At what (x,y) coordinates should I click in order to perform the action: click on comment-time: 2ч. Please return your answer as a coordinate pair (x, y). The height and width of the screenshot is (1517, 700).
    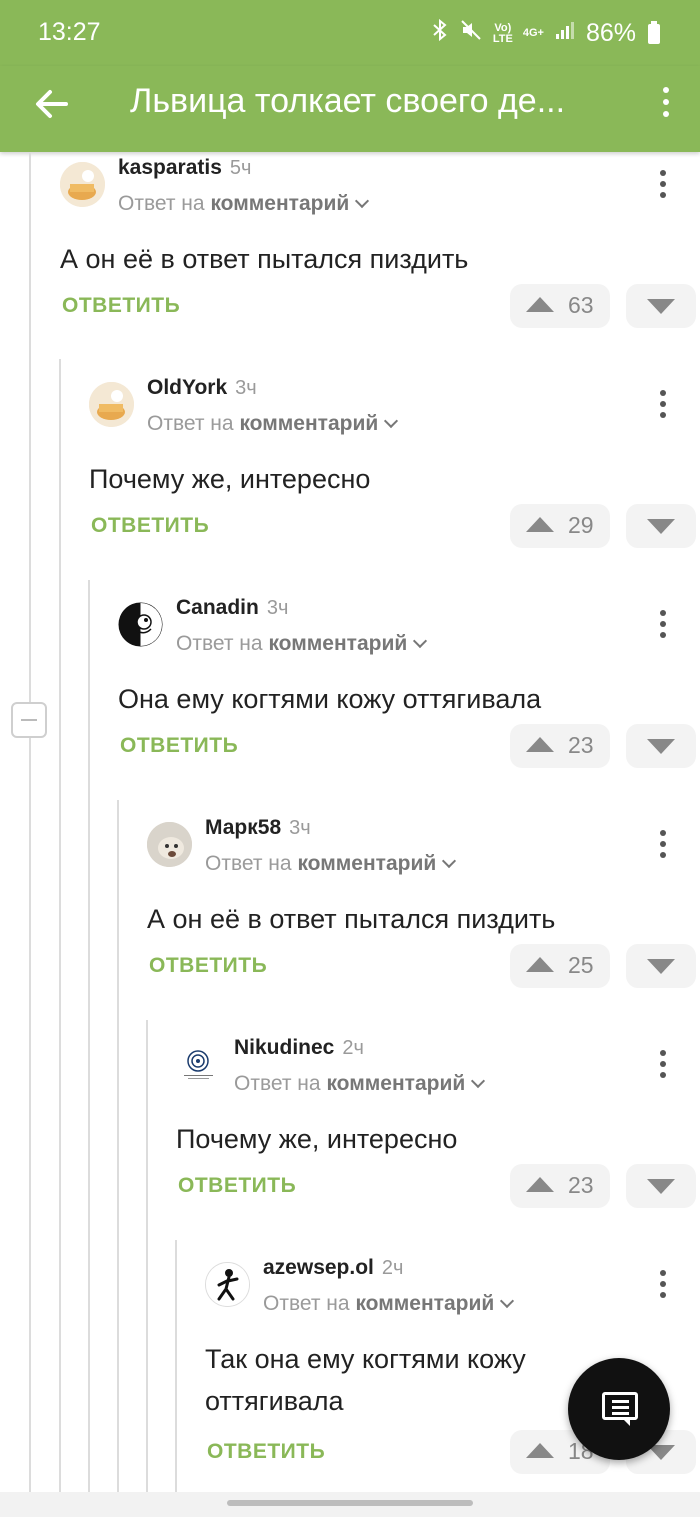
    Looking at the image, I should click on (392, 1268).